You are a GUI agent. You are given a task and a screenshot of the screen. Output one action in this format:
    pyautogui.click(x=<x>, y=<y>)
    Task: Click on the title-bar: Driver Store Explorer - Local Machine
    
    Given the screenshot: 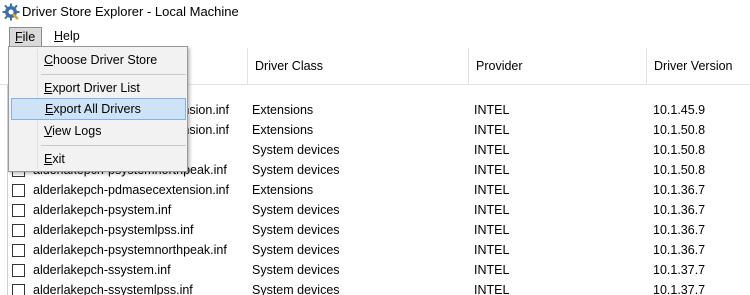 What is the action you would take?
    pyautogui.click(x=375, y=12)
    